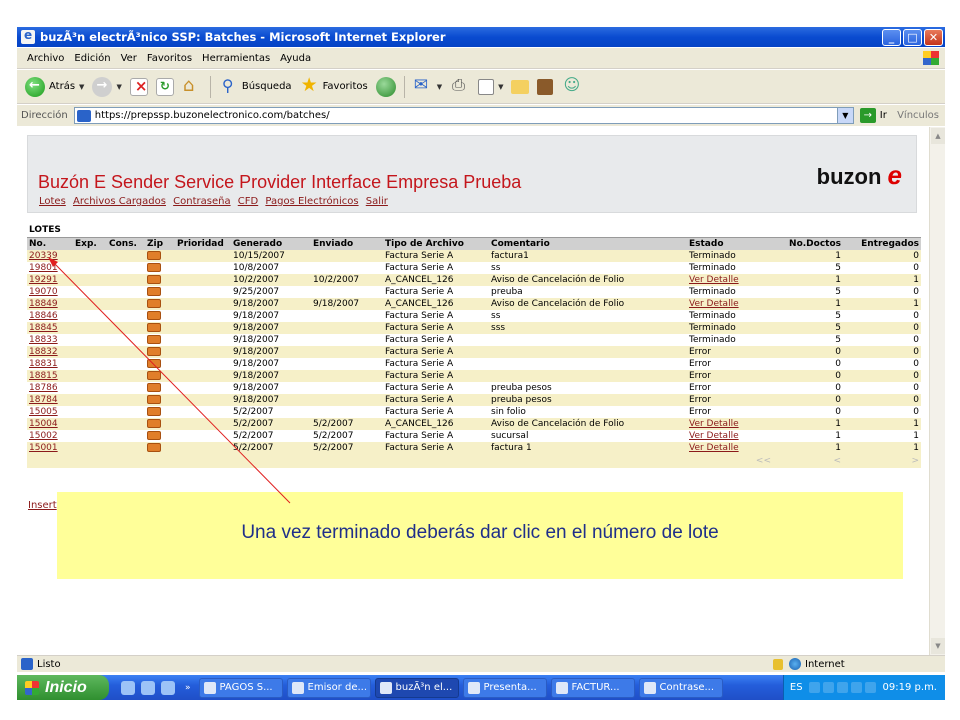  What do you see at coordinates (883, 115) in the screenshot?
I see `go-button: Ir` at bounding box center [883, 115].